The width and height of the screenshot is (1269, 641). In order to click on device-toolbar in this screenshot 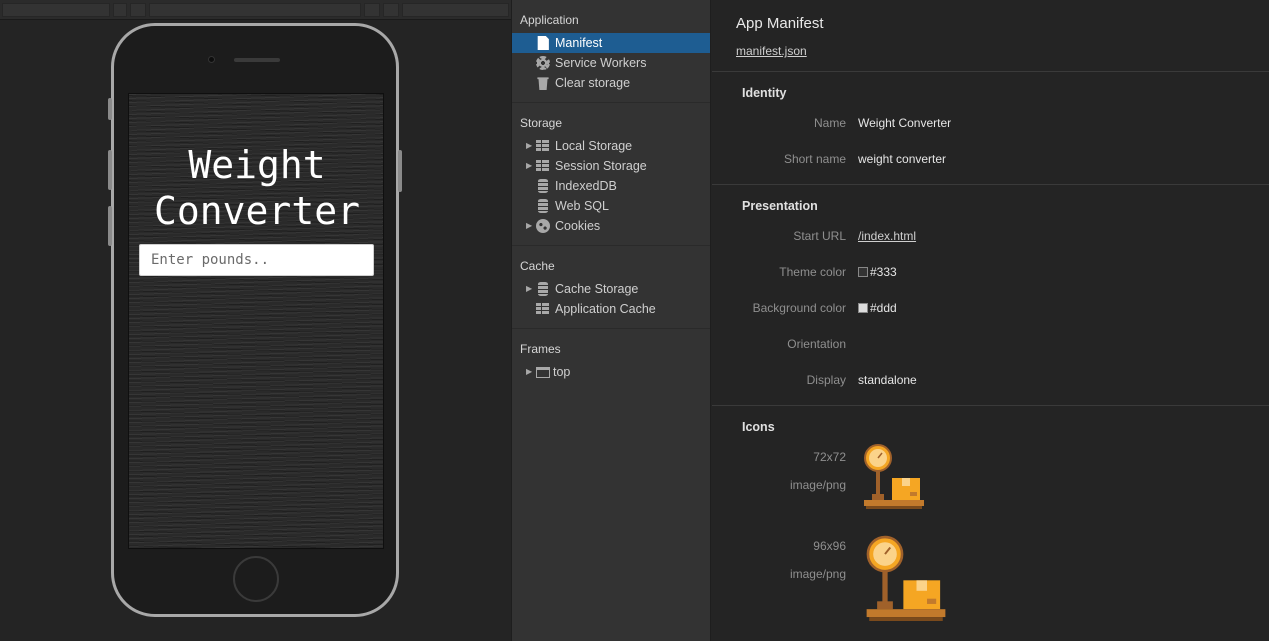, I will do `click(255, 10)`.